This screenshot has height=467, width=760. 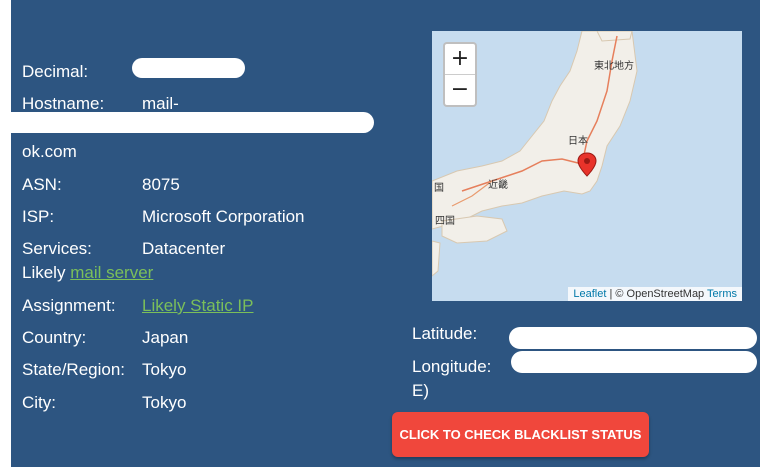 I want to click on isp-label: ISP:, so click(x=38, y=216).